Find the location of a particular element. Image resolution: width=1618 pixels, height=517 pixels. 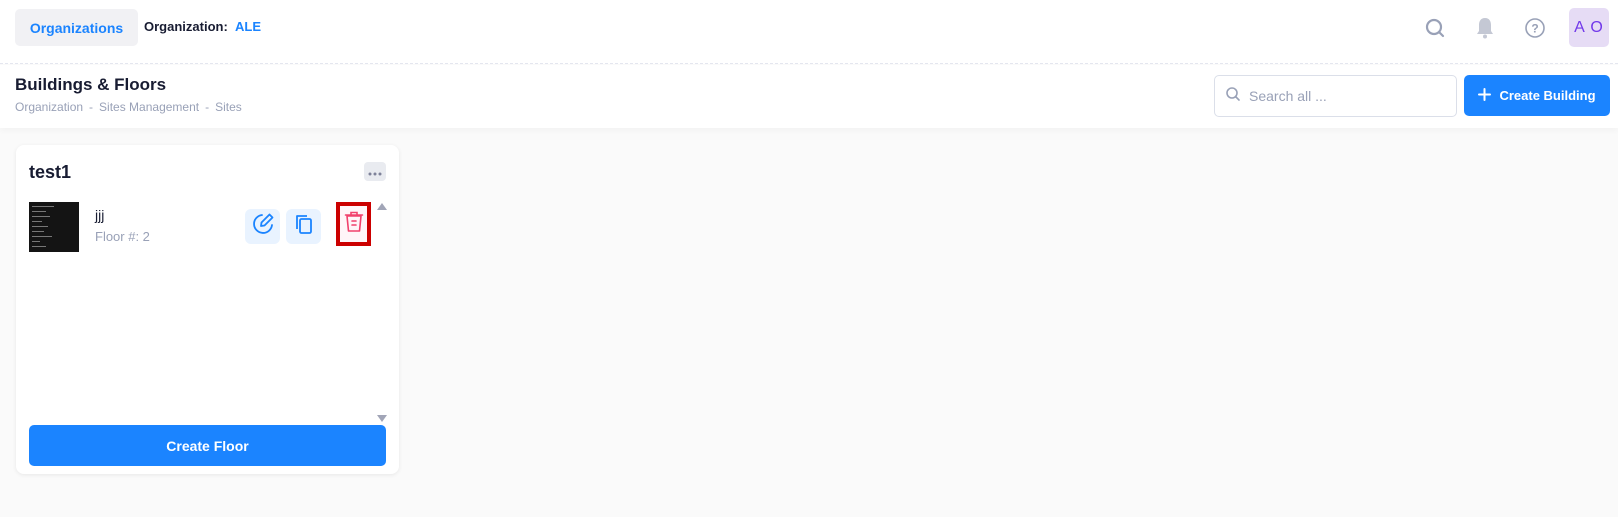

copy-icon is located at coordinates (304, 226).